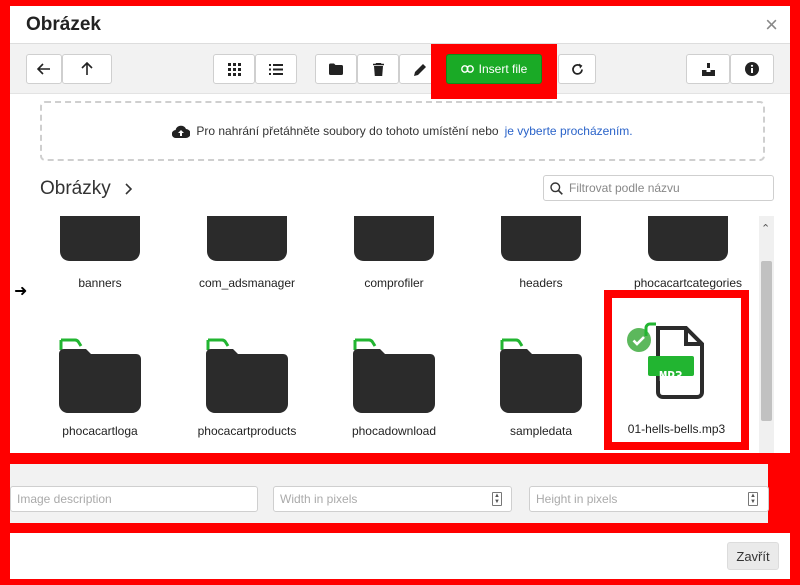 Image resolution: width=800 pixels, height=585 pixels. I want to click on folder-name: banners, so click(100, 283).